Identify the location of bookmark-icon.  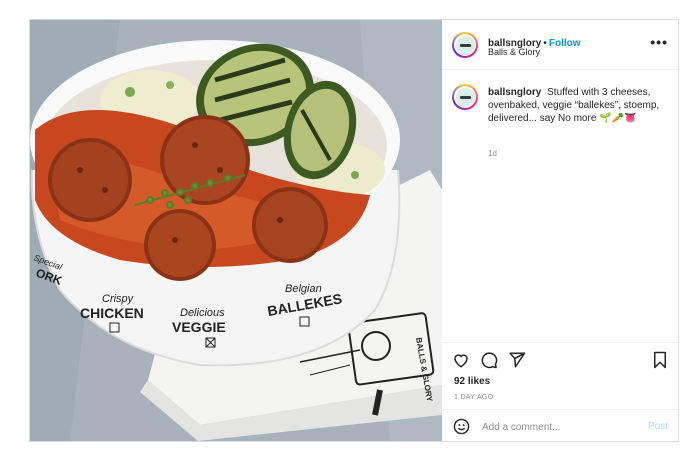
(660, 362).